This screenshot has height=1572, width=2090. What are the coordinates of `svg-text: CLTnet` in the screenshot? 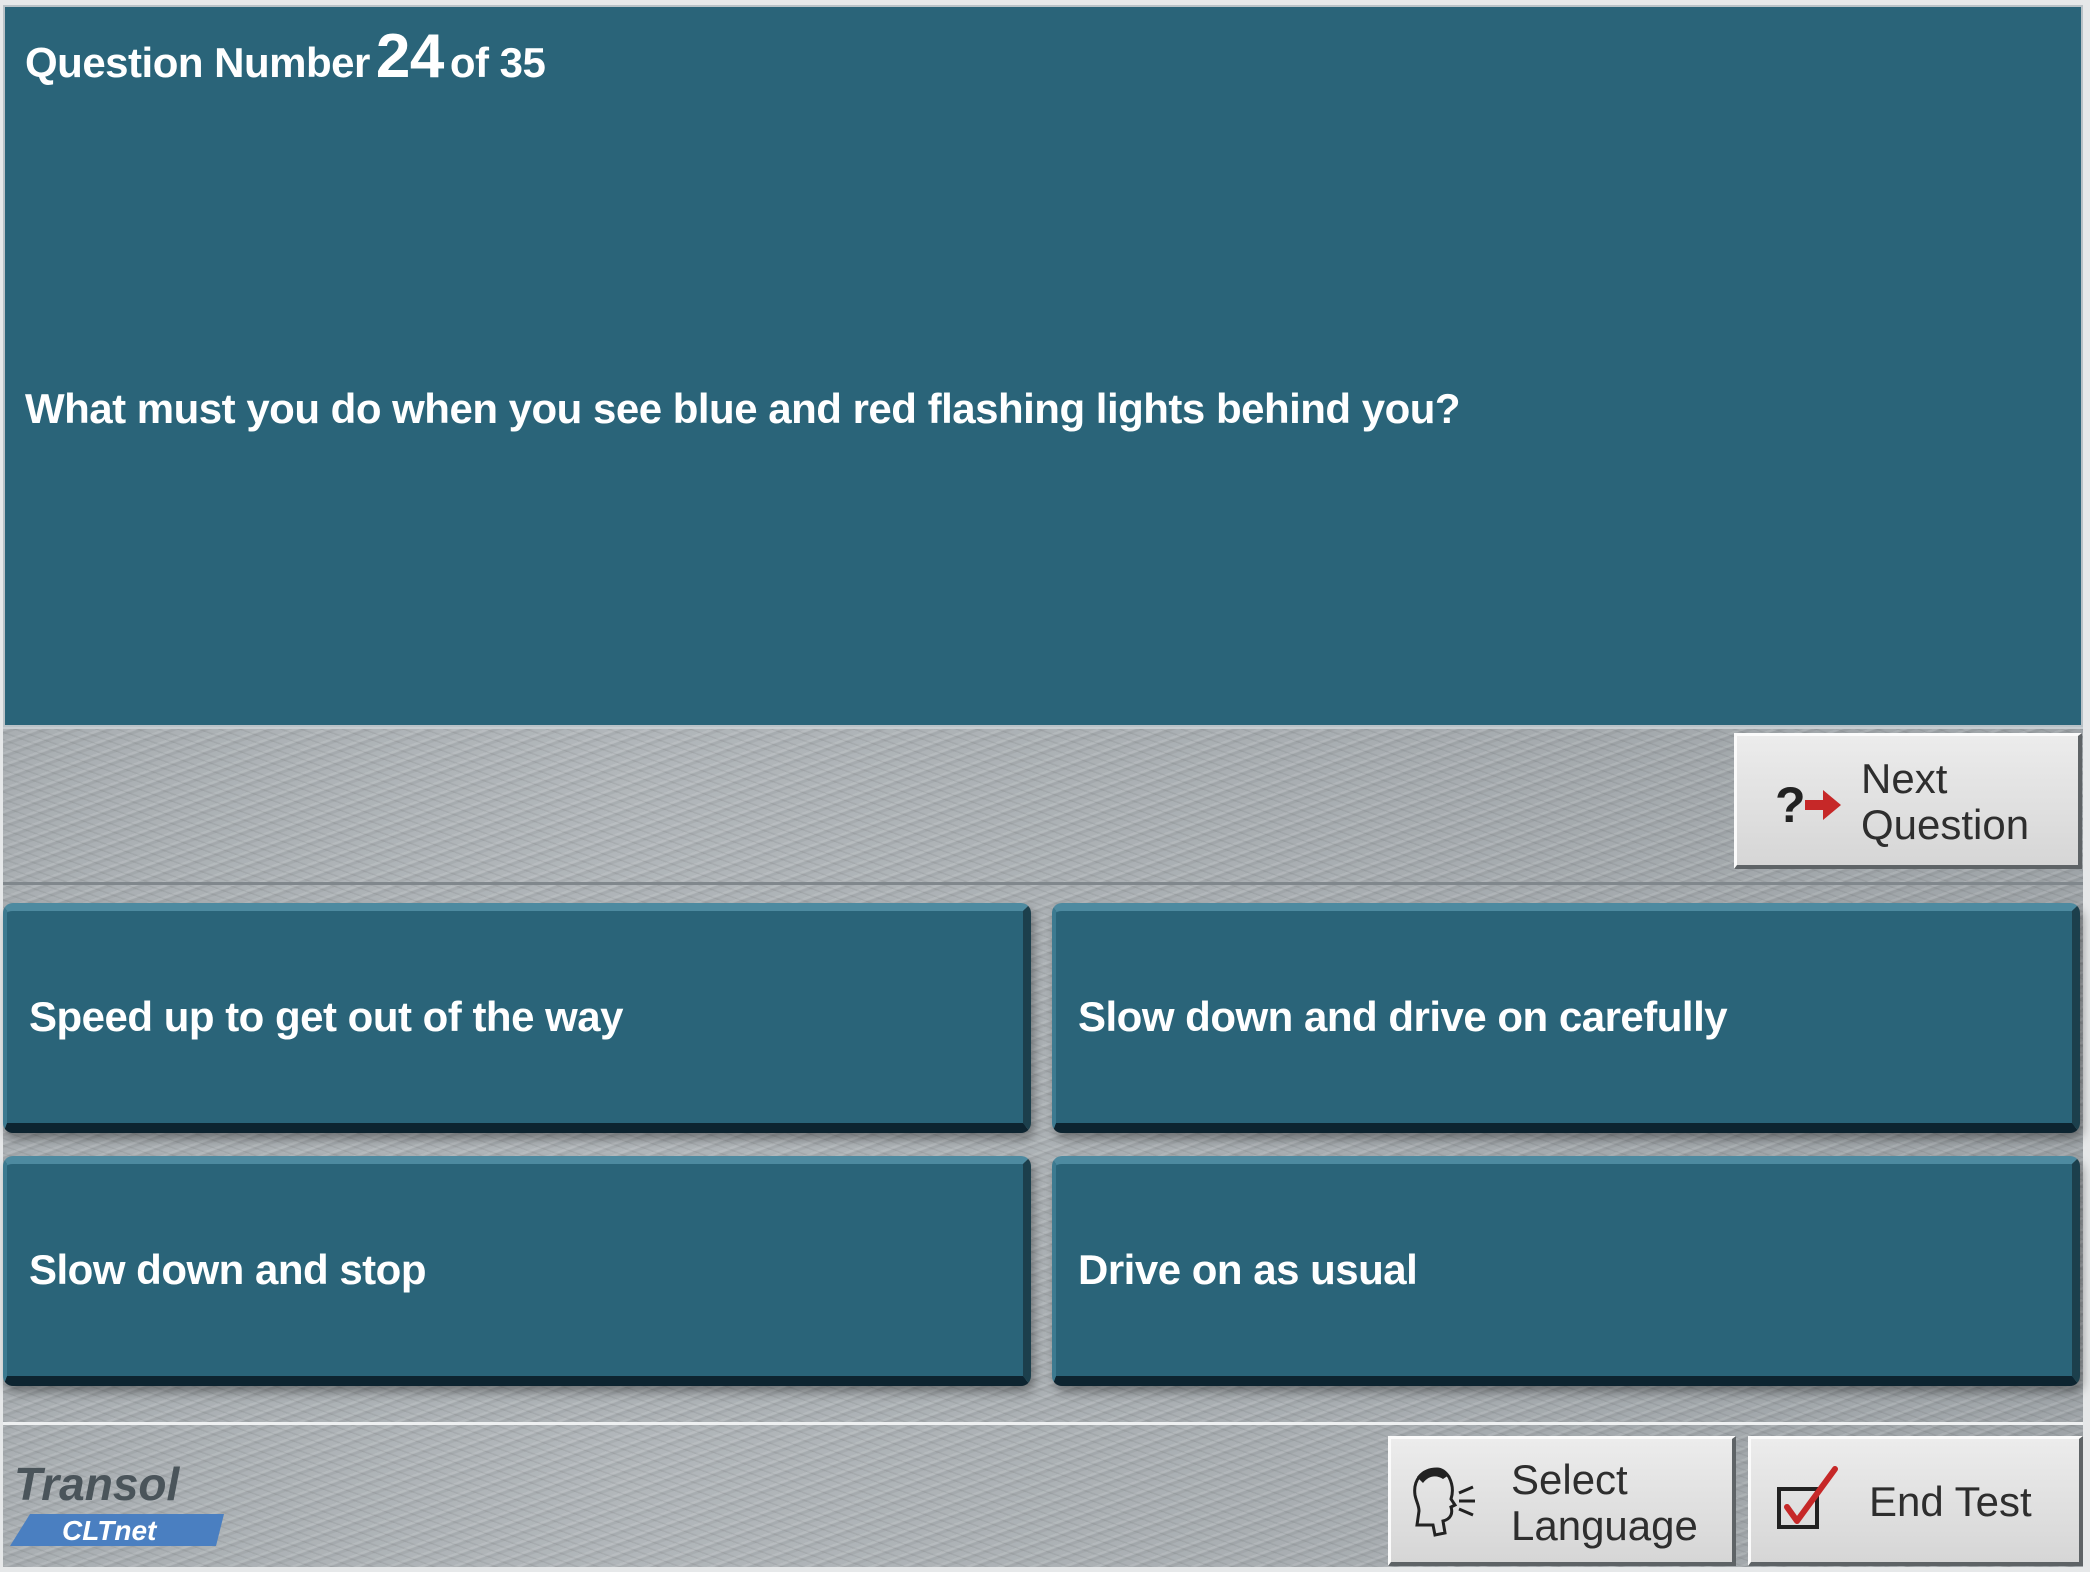 It's located at (110, 1530).